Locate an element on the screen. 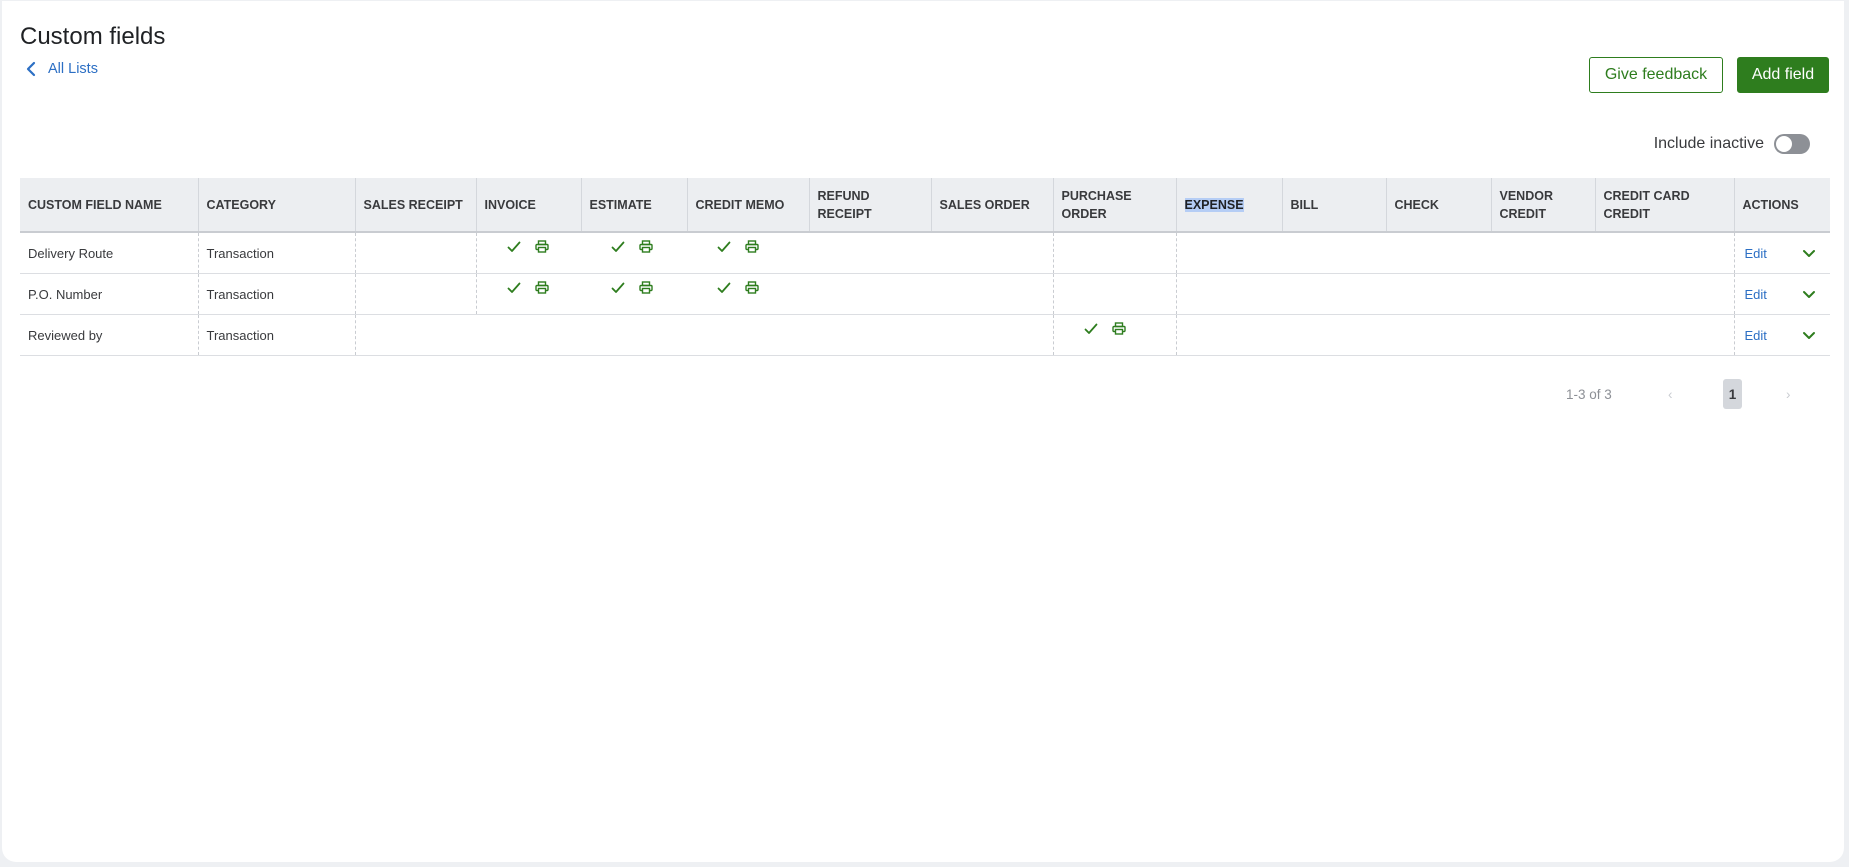  page-title: Custom fields is located at coordinates (93, 36).